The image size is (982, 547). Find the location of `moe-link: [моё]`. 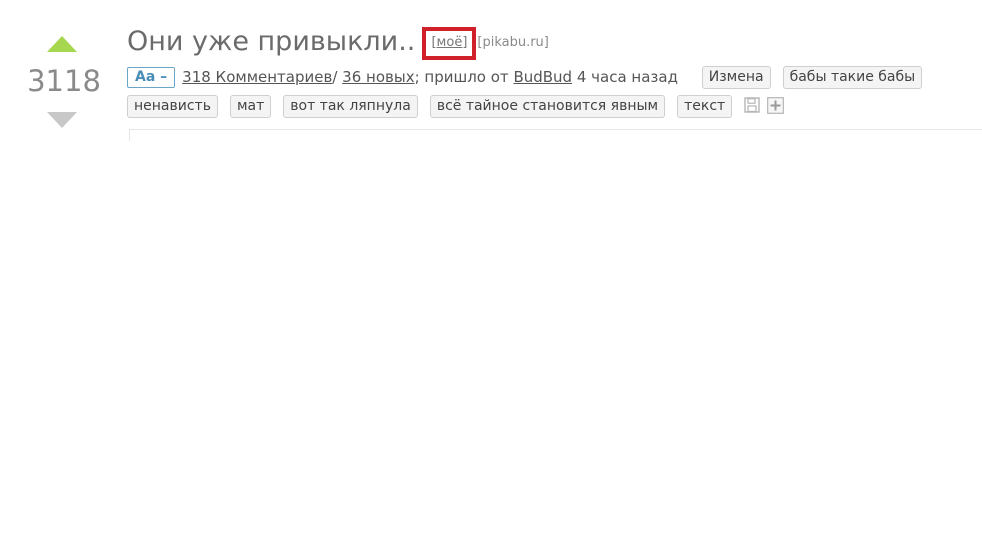

moe-link: [моё] is located at coordinates (449, 42).